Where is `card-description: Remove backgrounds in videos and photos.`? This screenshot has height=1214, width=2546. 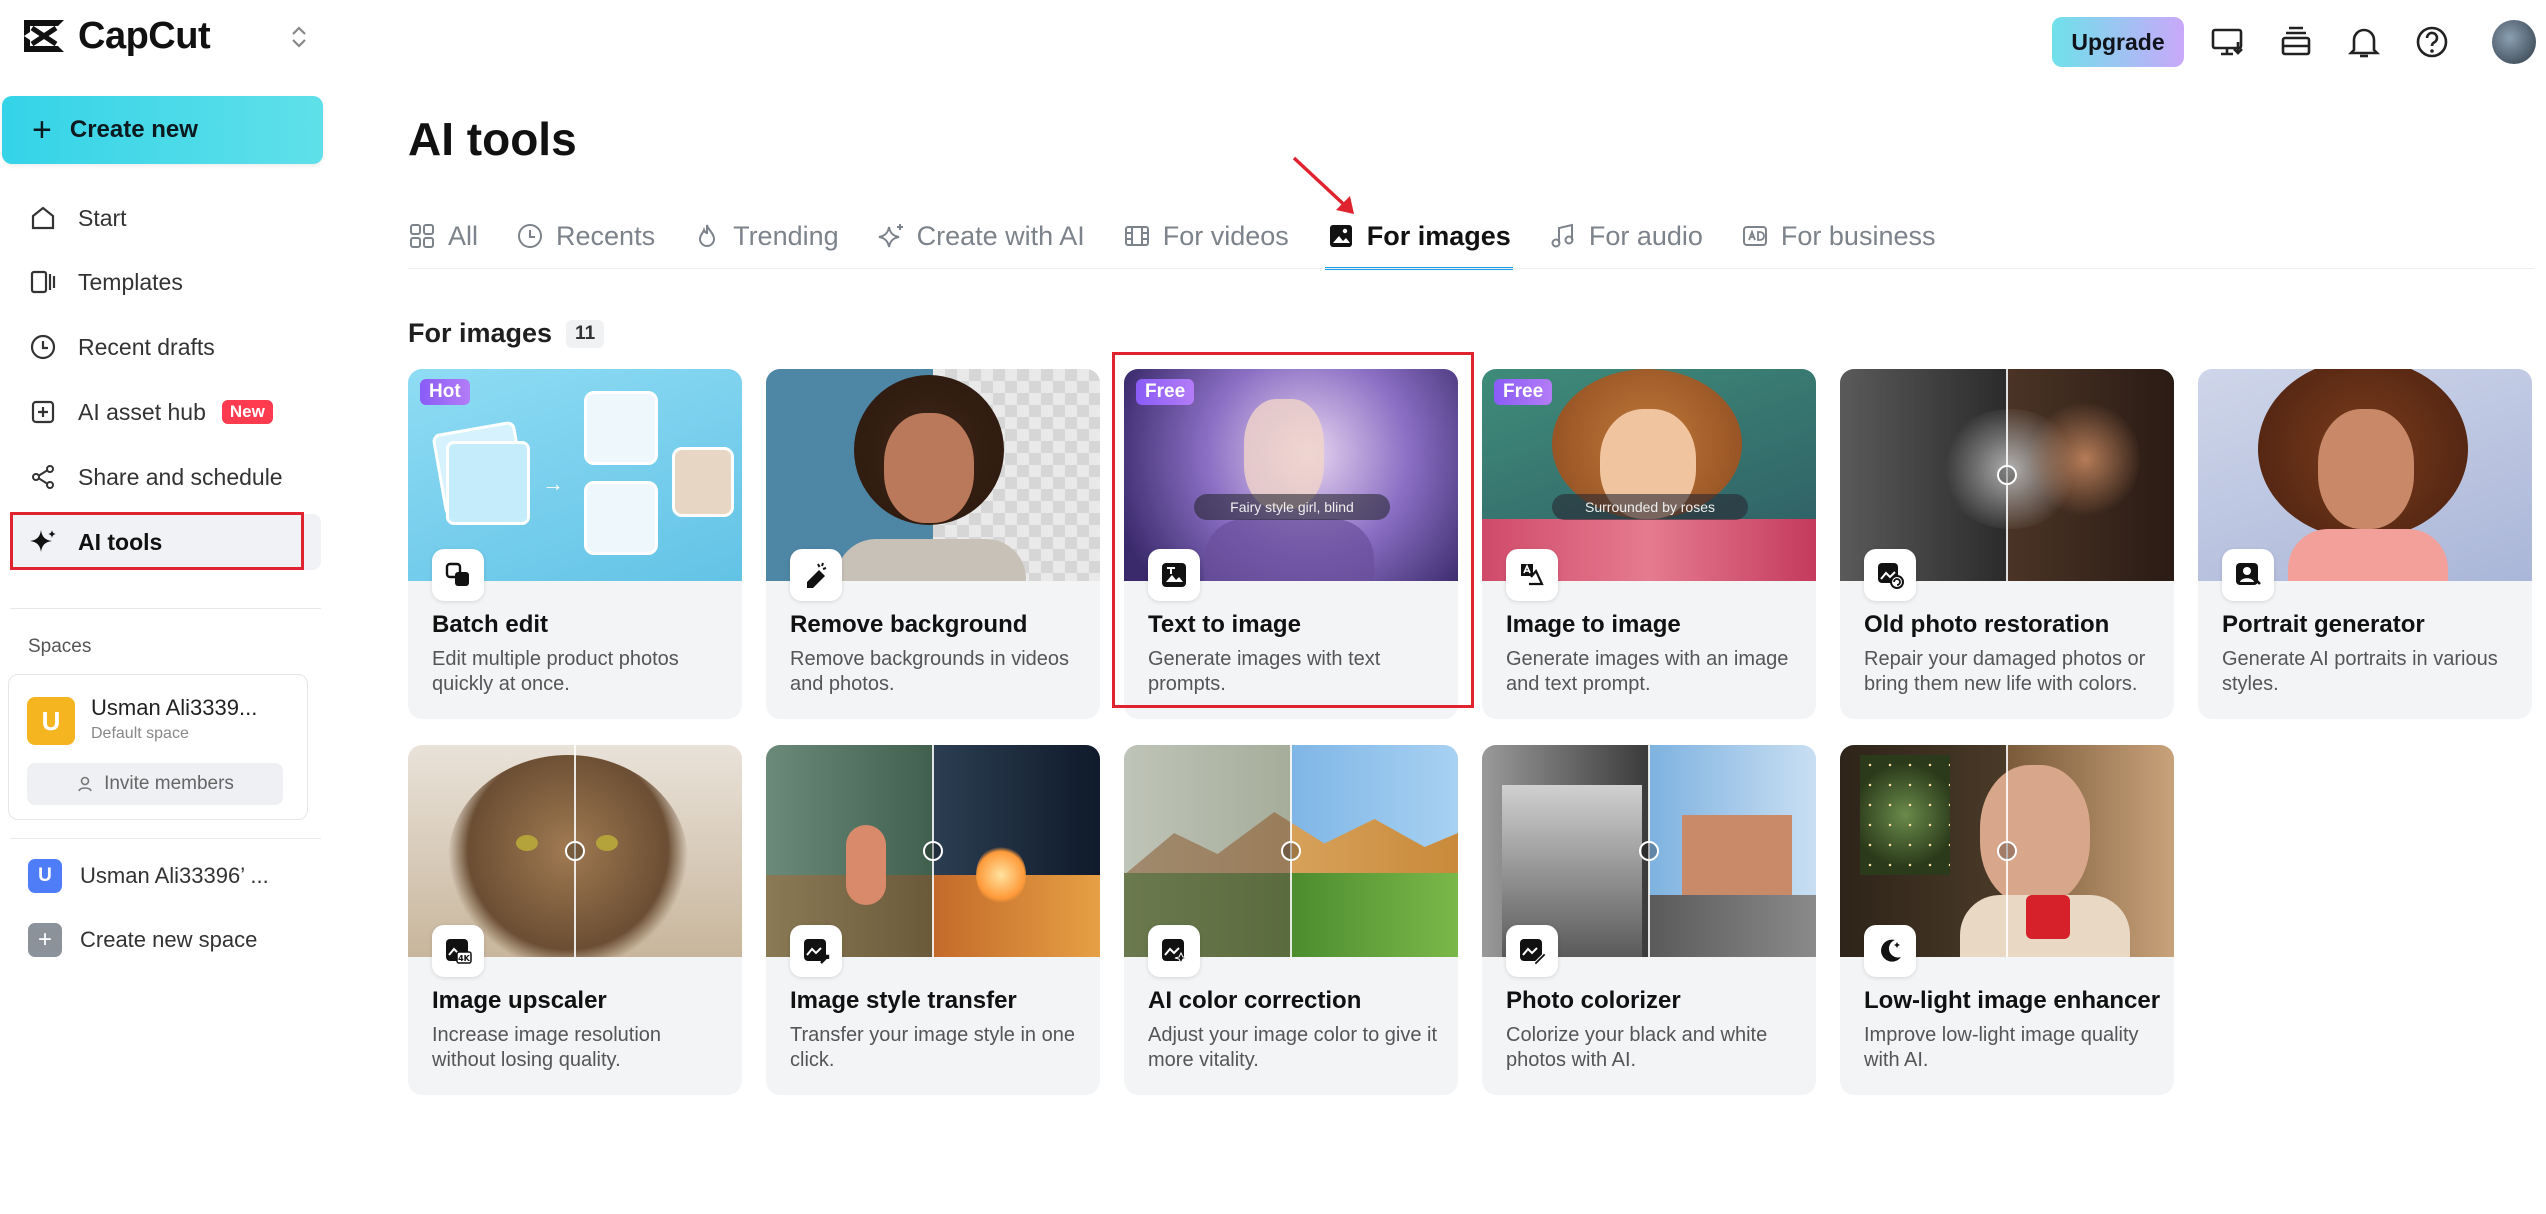 card-description: Remove backgrounds in videos and photos. is located at coordinates (935, 672).